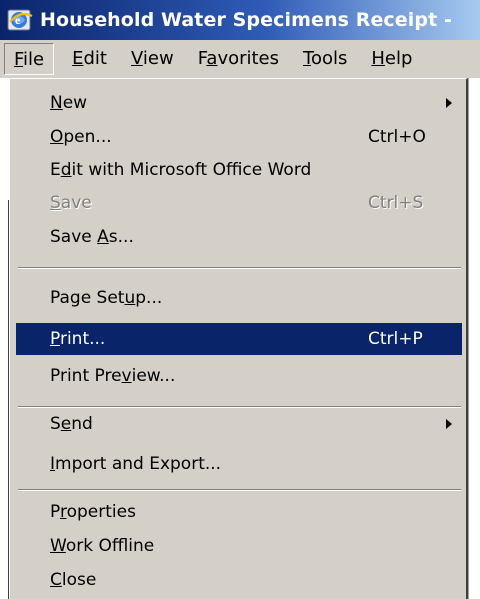 Image resolution: width=480 pixels, height=599 pixels. I want to click on menu-item-edit-with-word: Edit with Microsoft Office Word, so click(239, 170).